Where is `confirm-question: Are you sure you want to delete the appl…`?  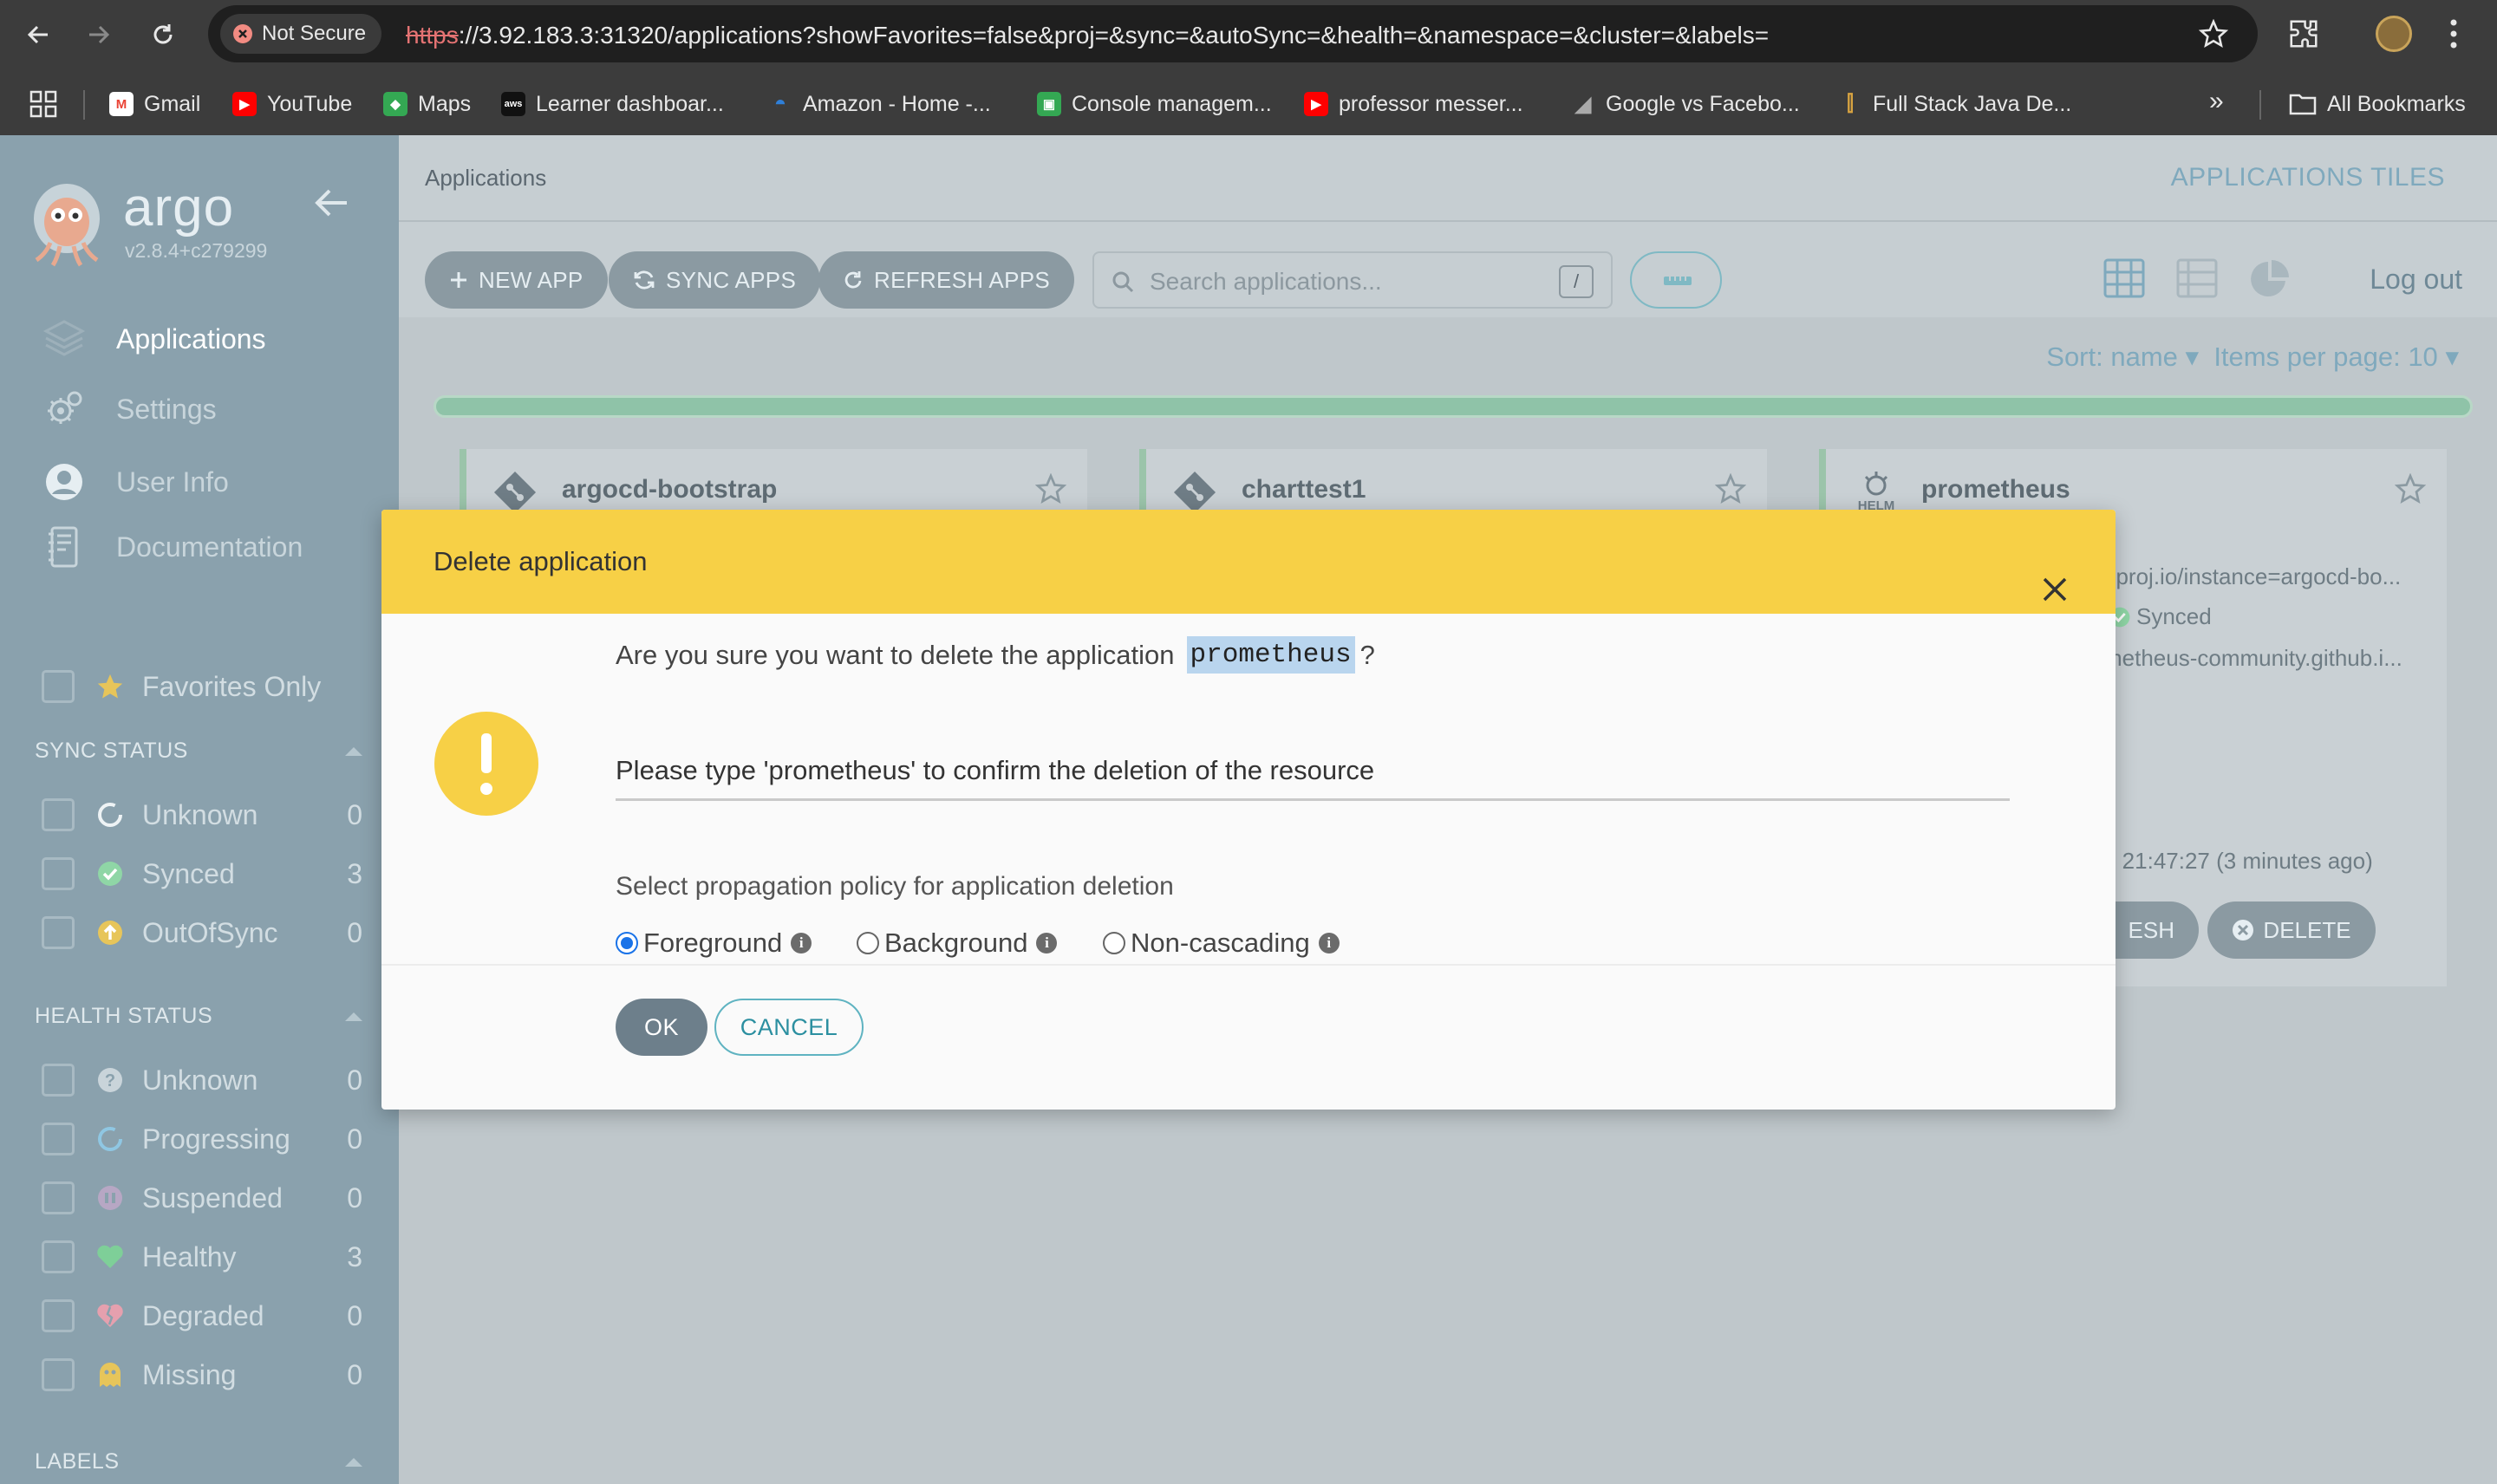
confirm-question: Are you sure you want to delete the appl… is located at coordinates (995, 655).